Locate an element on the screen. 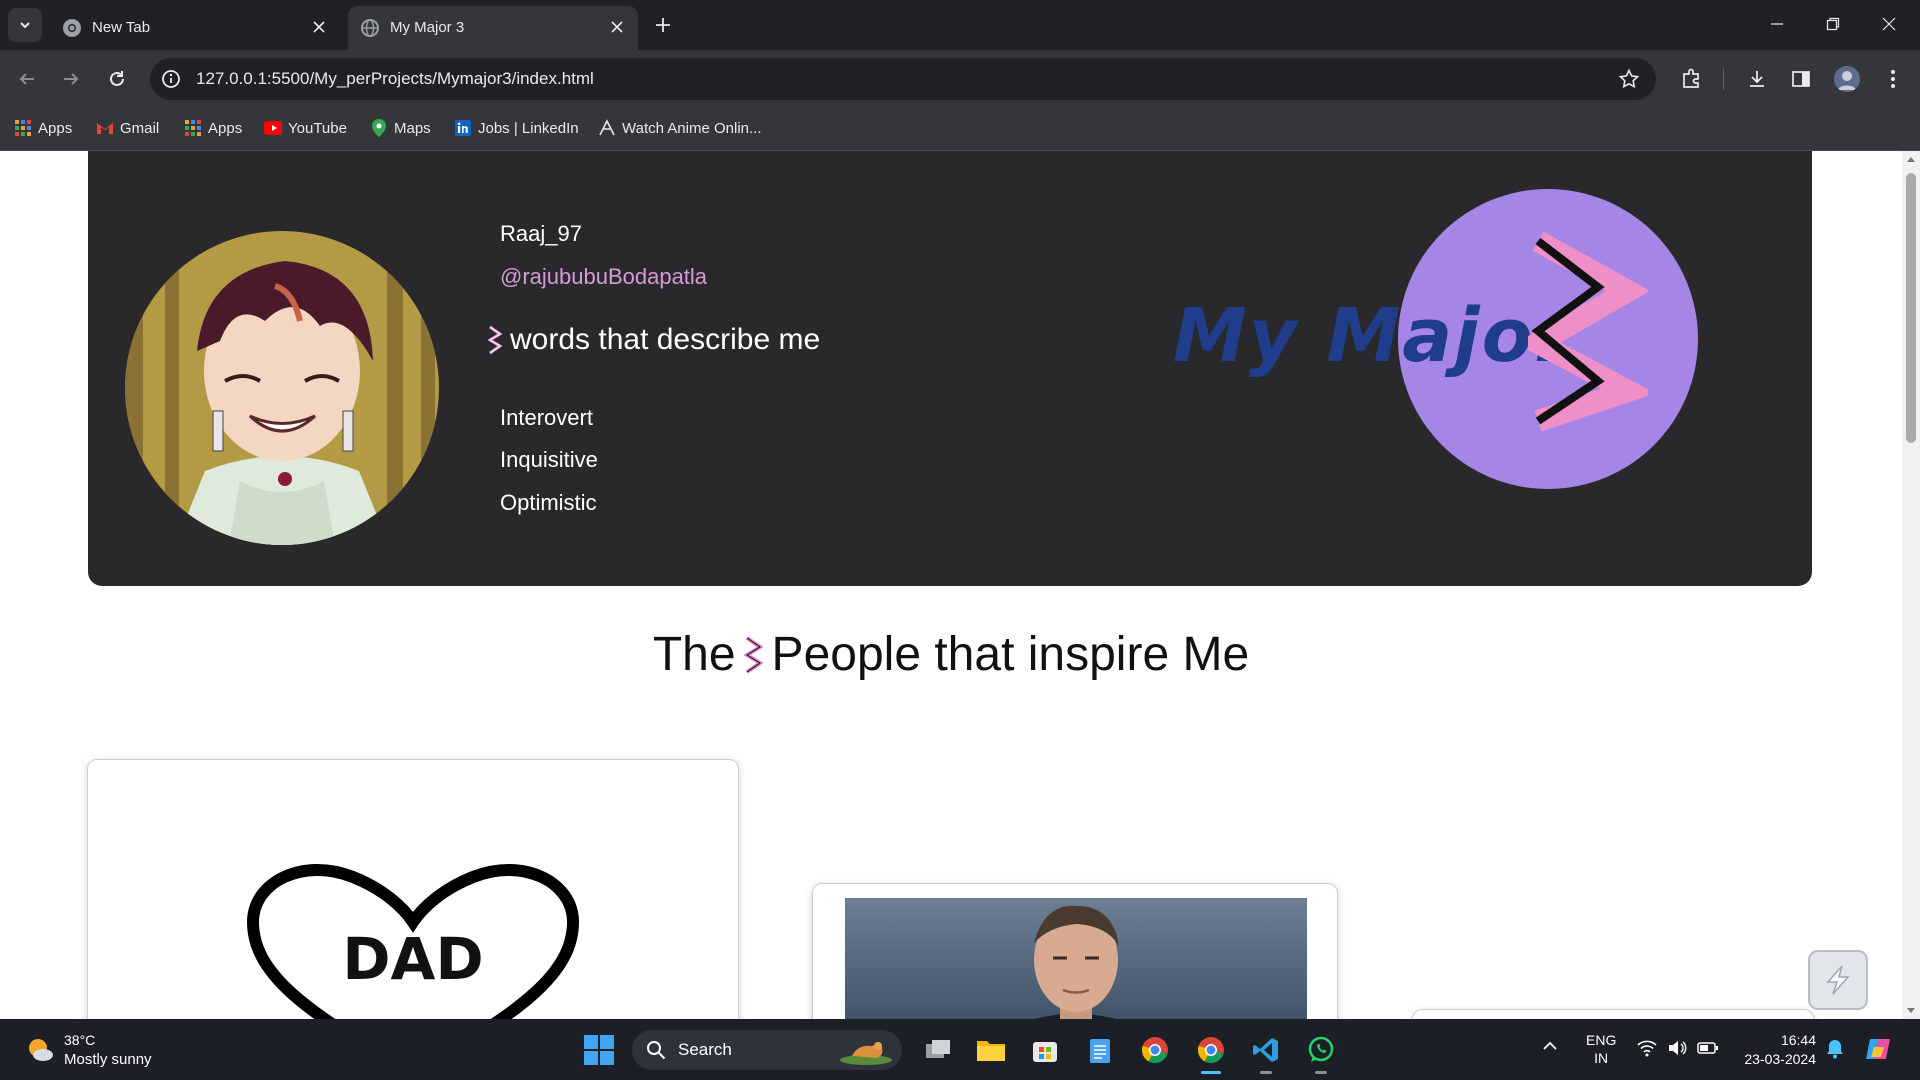  globe-icon is located at coordinates (370, 28).